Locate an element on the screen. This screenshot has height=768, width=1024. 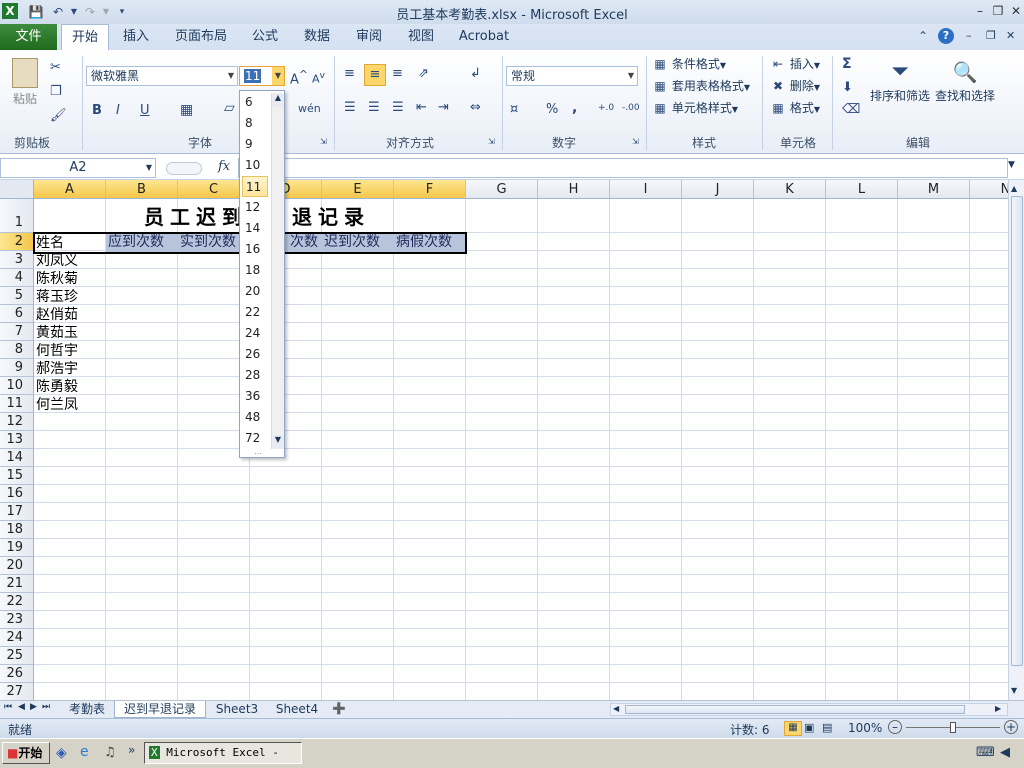
help-icon: ? is located at coordinates (946, 36).